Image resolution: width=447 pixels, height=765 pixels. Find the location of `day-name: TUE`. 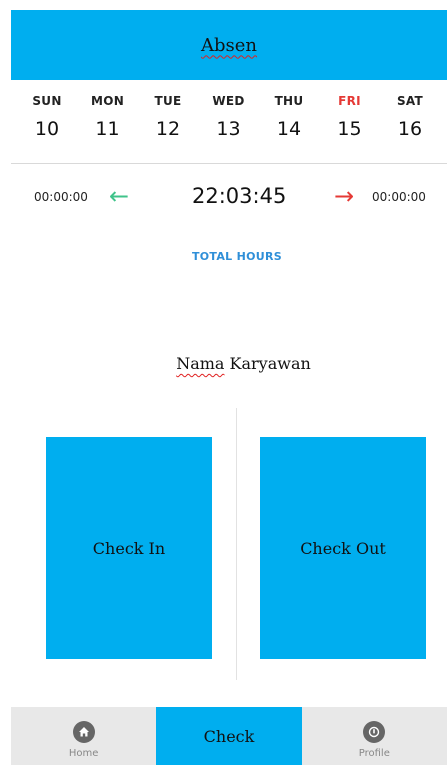

day-name: TUE is located at coordinates (168, 101).